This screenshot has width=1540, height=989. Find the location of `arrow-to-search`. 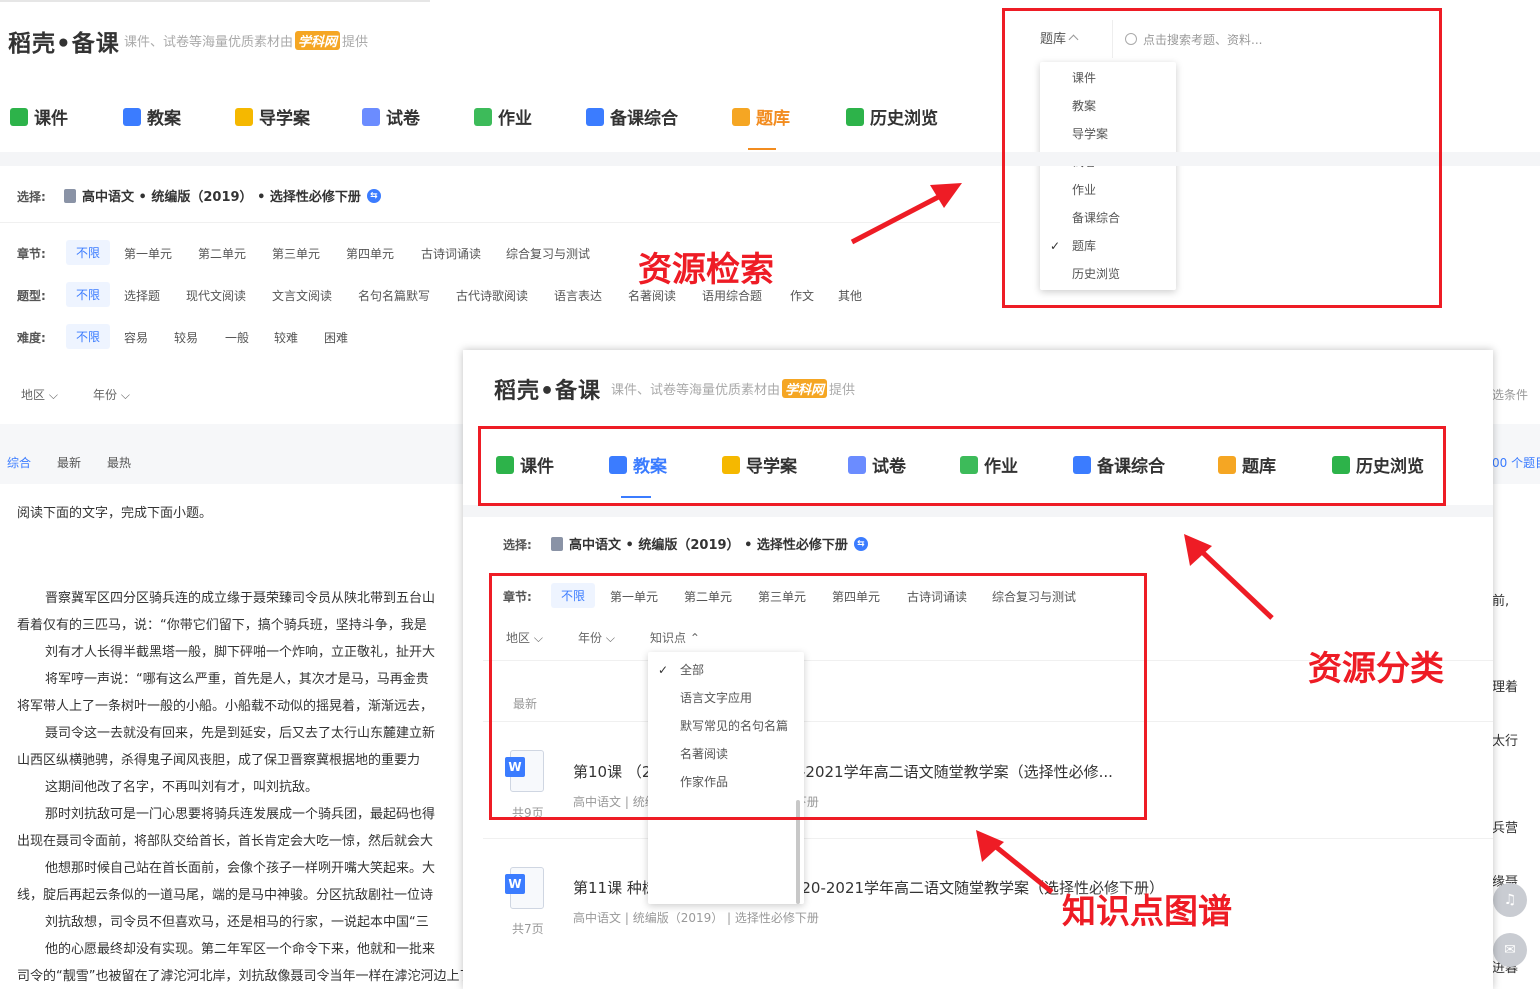

arrow-to-search is located at coordinates (906, 214).